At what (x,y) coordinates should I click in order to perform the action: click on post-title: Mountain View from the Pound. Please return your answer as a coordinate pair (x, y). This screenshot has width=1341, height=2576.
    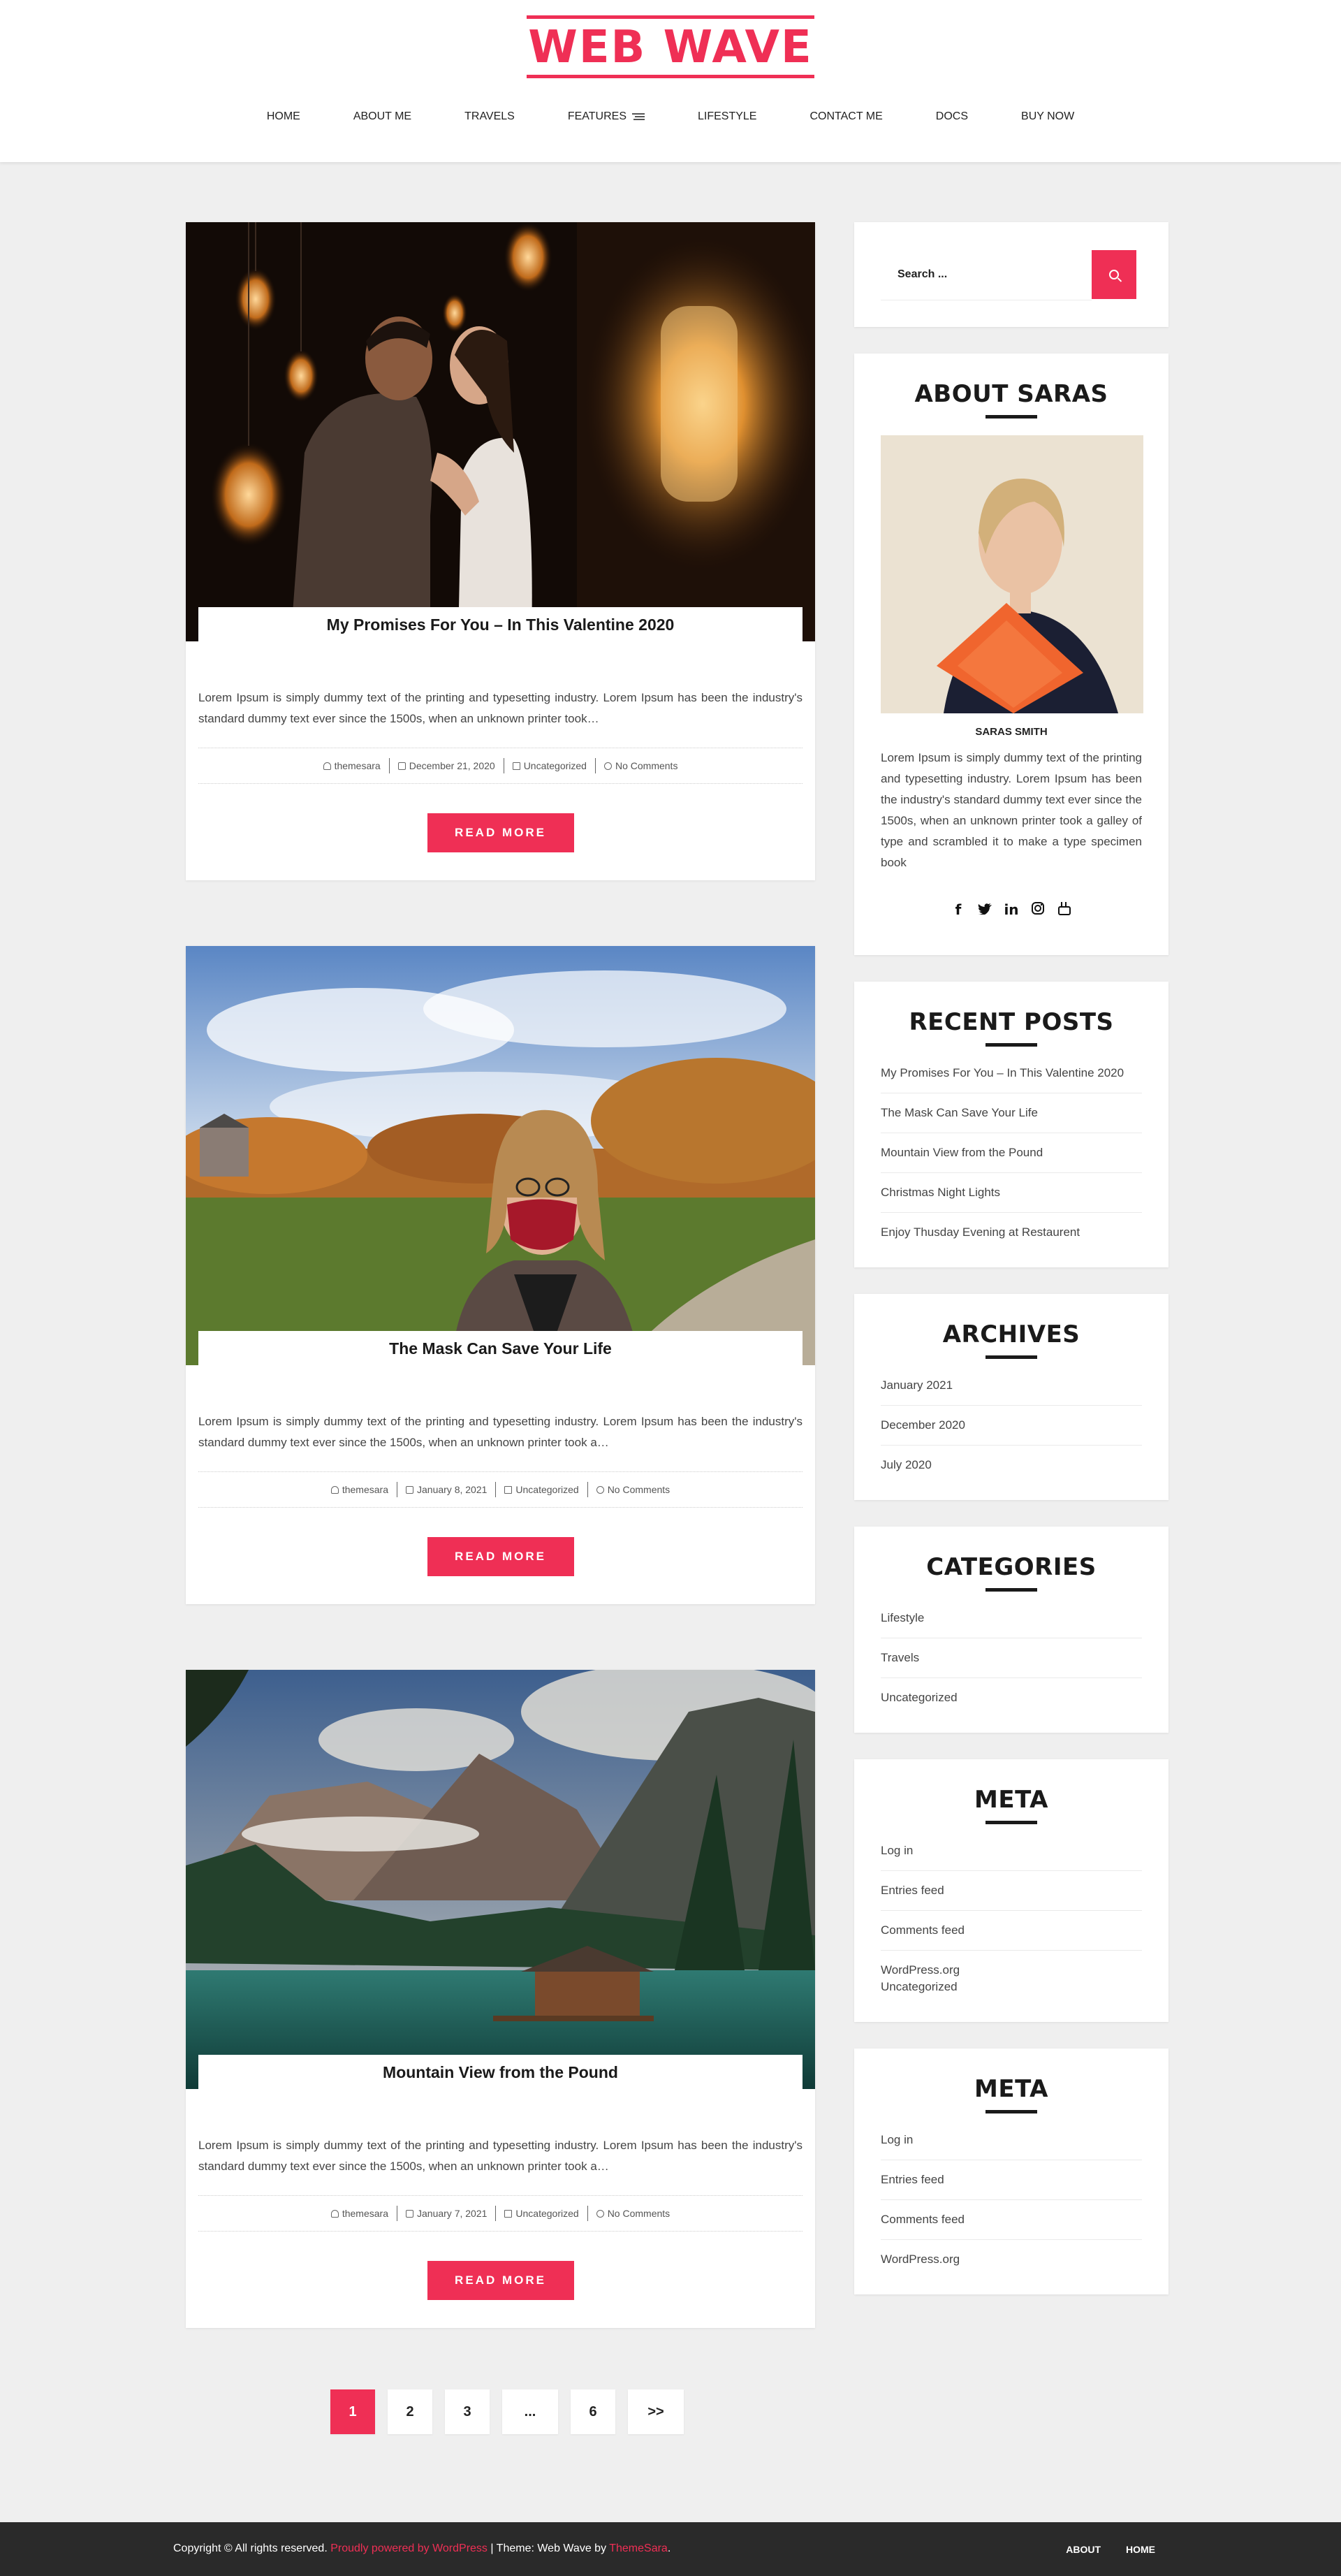
    Looking at the image, I should click on (501, 2072).